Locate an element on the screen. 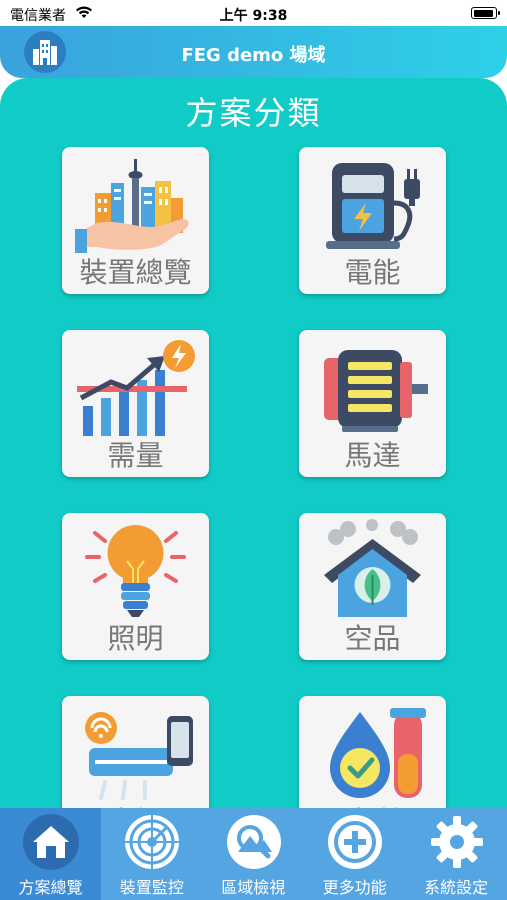  tile-lighting: 照明 is located at coordinates (135, 586).